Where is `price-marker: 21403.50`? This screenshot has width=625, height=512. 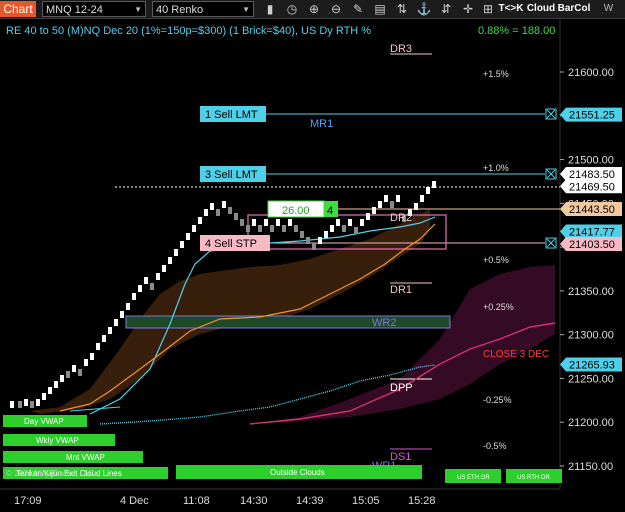 price-marker: 21403.50 is located at coordinates (591, 244).